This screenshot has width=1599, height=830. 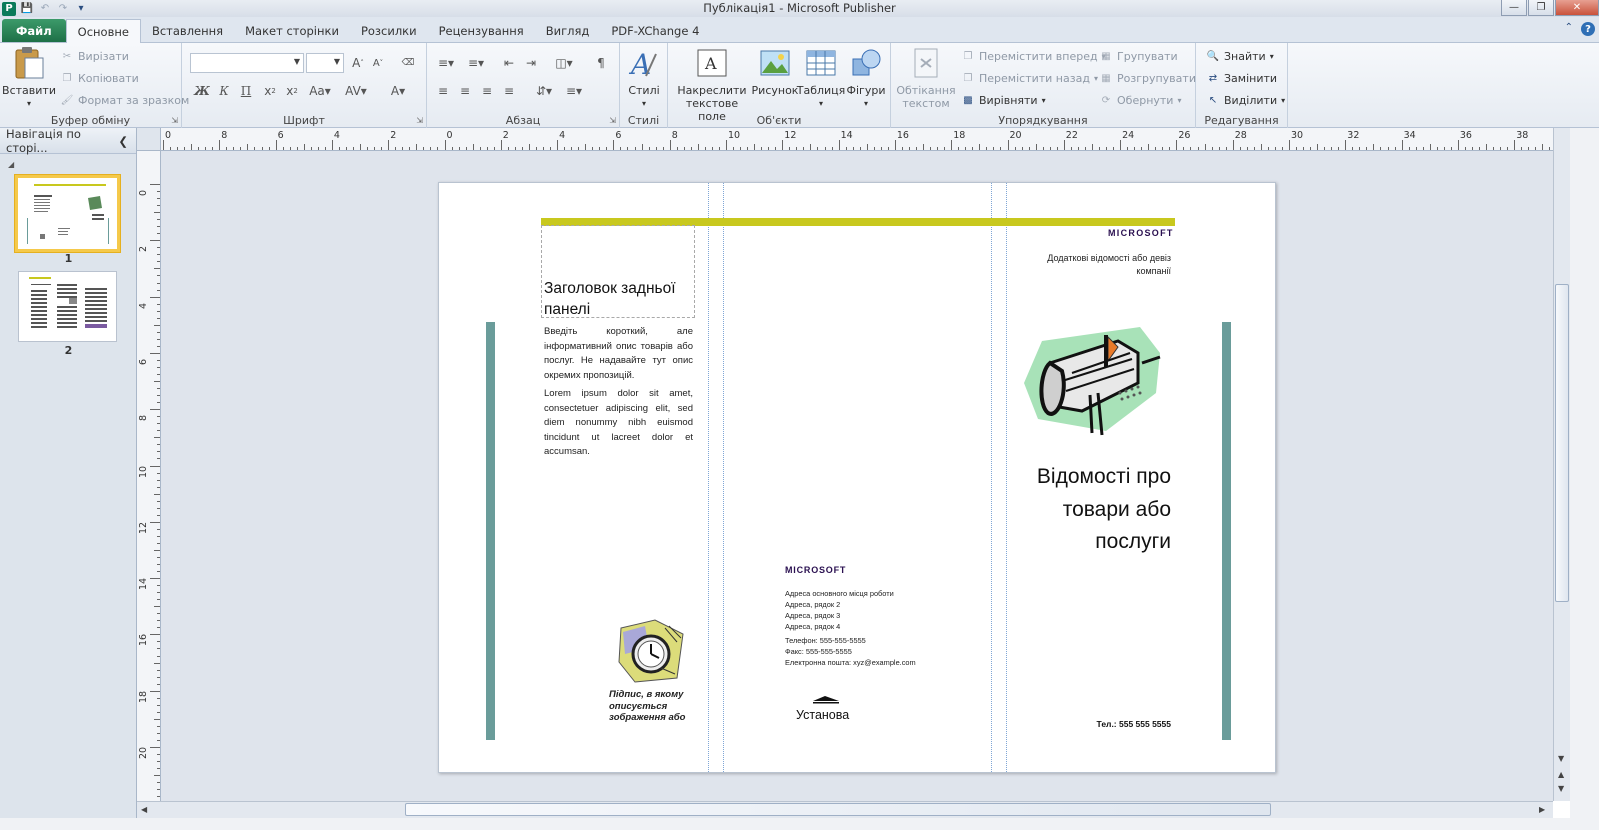 What do you see at coordinates (1588, 29) in the screenshot?
I see `help-icon: ?` at bounding box center [1588, 29].